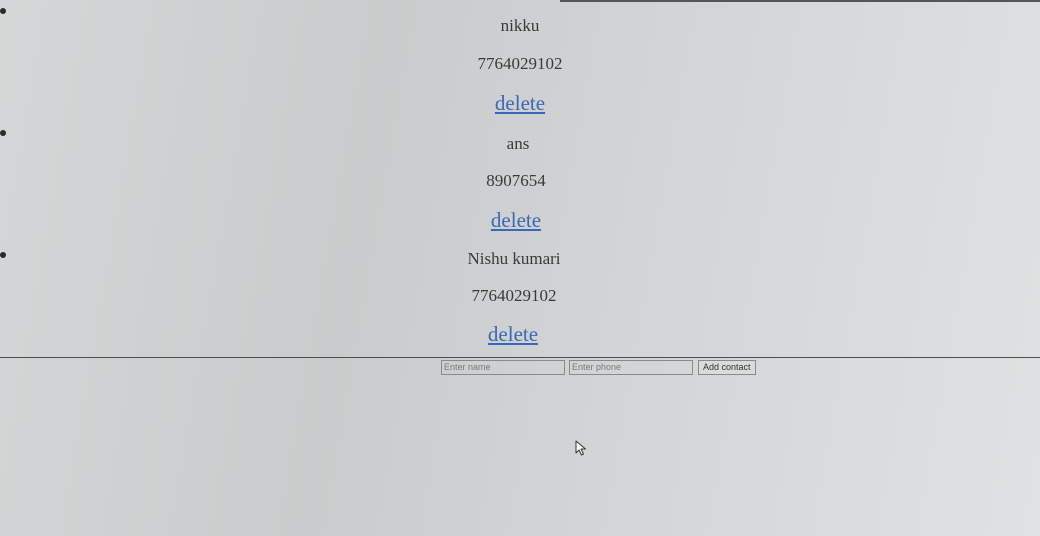 The height and width of the screenshot is (536, 1040). I want to click on name-input, so click(503, 367).